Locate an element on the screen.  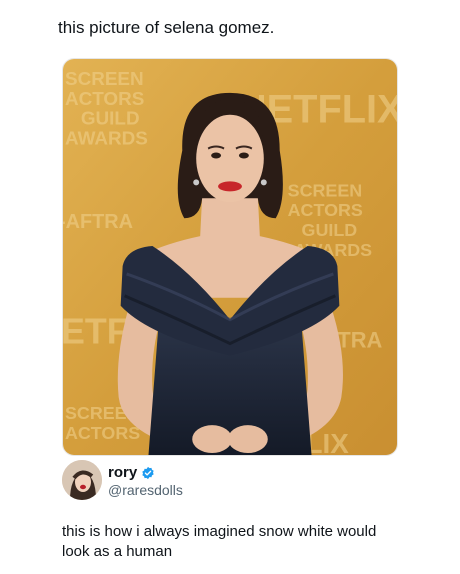
verified-badge-icon is located at coordinates (148, 472).